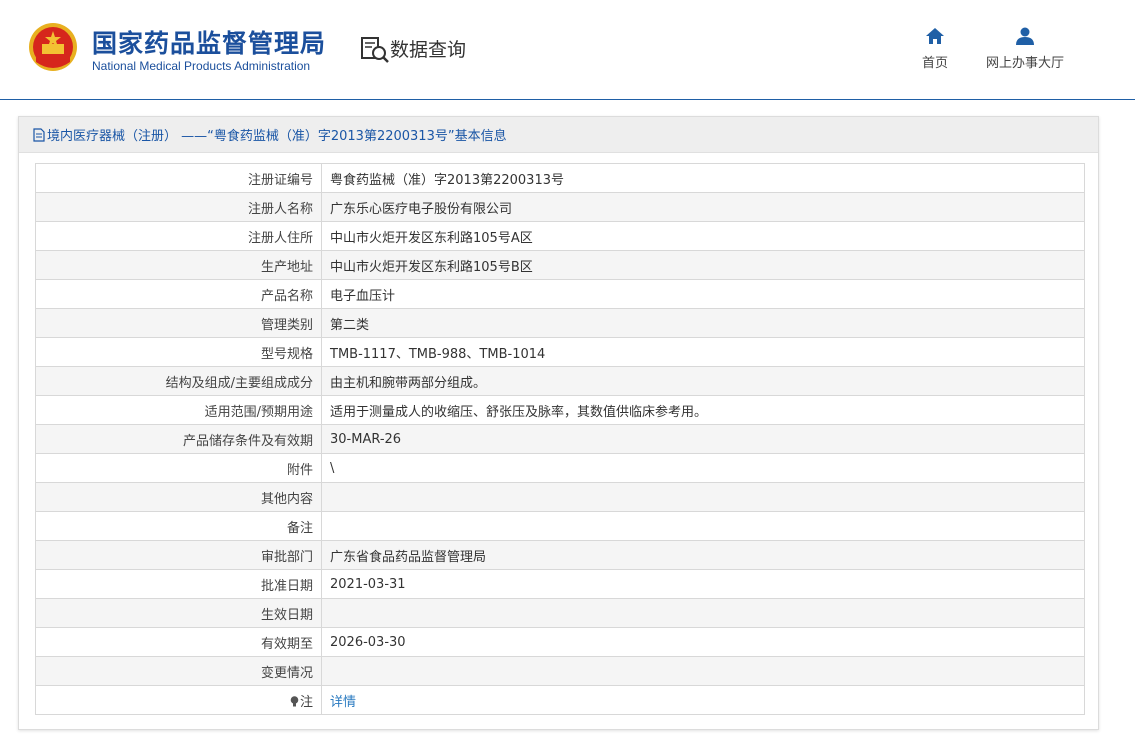 The width and height of the screenshot is (1135, 753). What do you see at coordinates (178, 178) in the screenshot?
I see `row-label: 注册证编号` at bounding box center [178, 178].